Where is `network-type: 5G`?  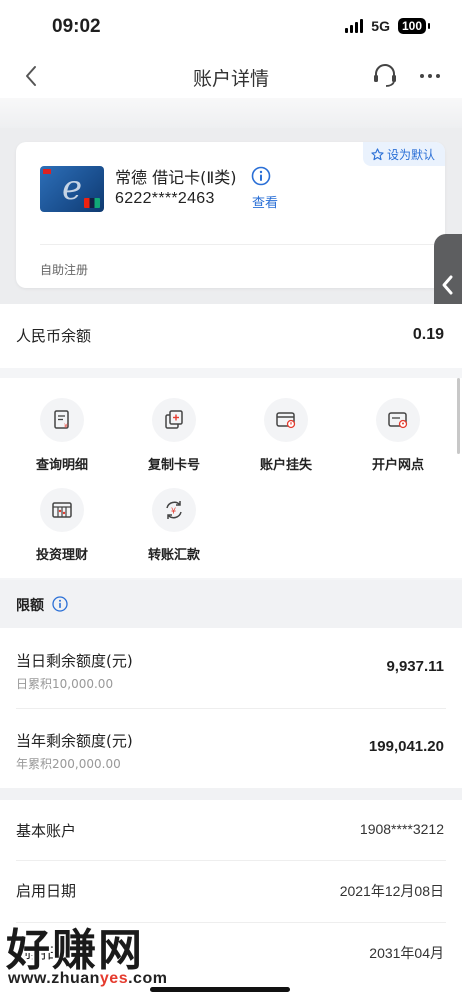
network-type: 5G is located at coordinates (380, 26).